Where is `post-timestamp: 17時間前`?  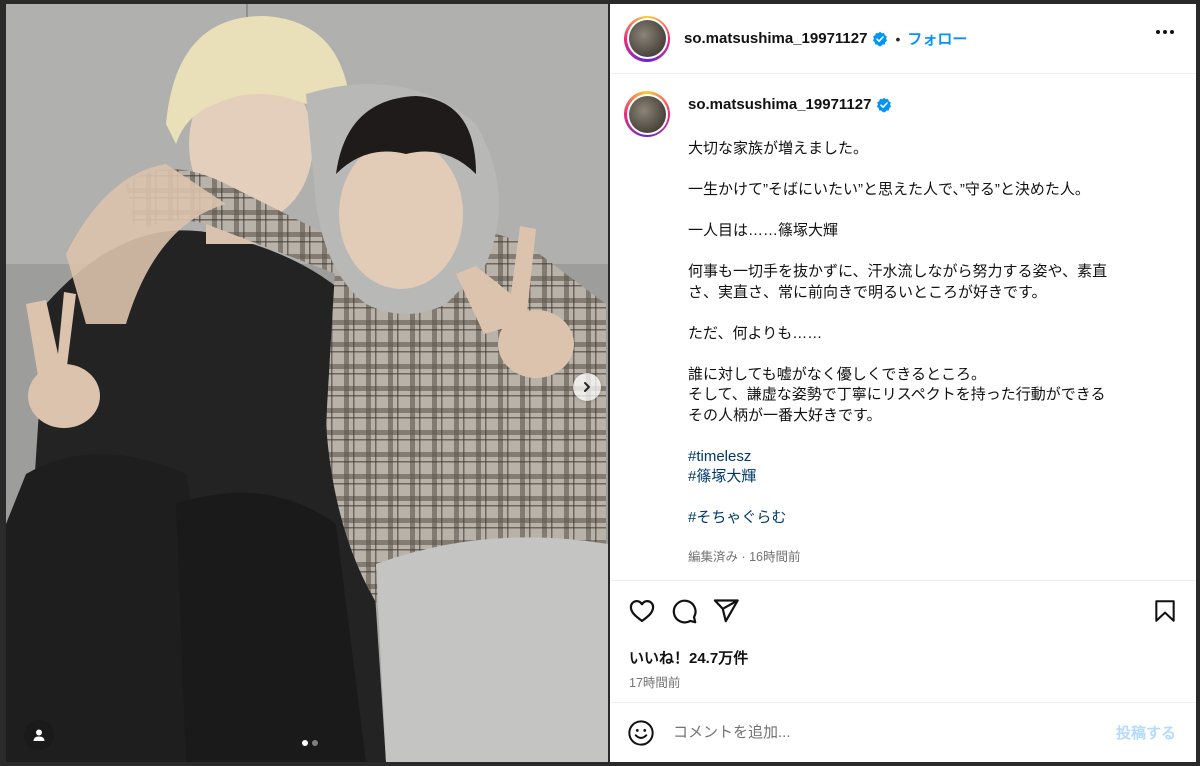 post-timestamp: 17時間前 is located at coordinates (654, 681).